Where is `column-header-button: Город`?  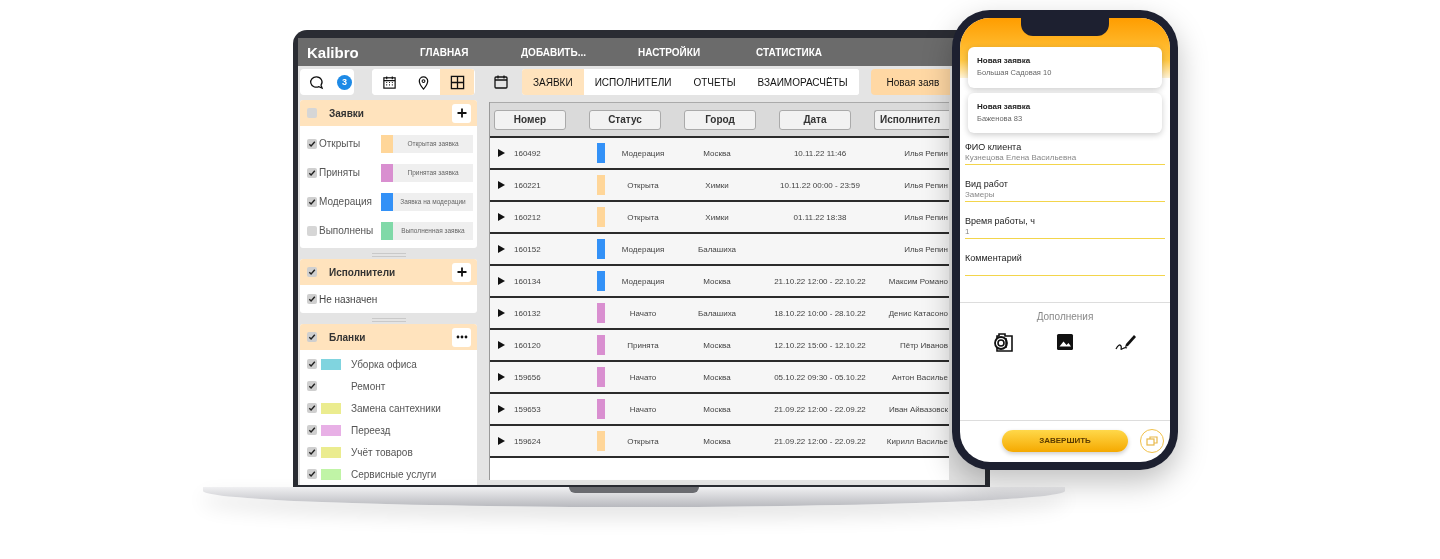 column-header-button: Город is located at coordinates (720, 119).